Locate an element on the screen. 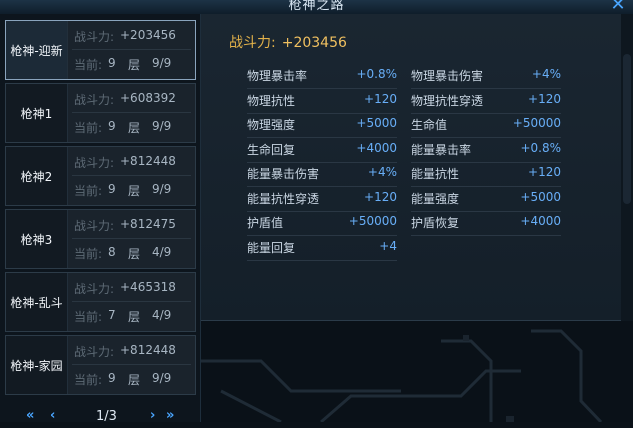  progress-row: 当前: 8 层 4/9 is located at coordinates (131, 254).